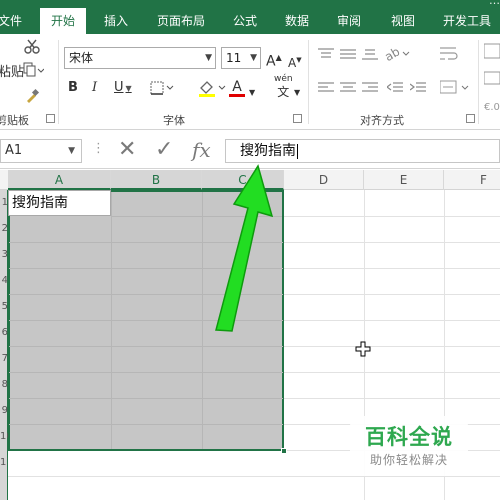 The height and width of the screenshot is (500, 500). I want to click on font-size-combo: 11 ▼, so click(241, 58).